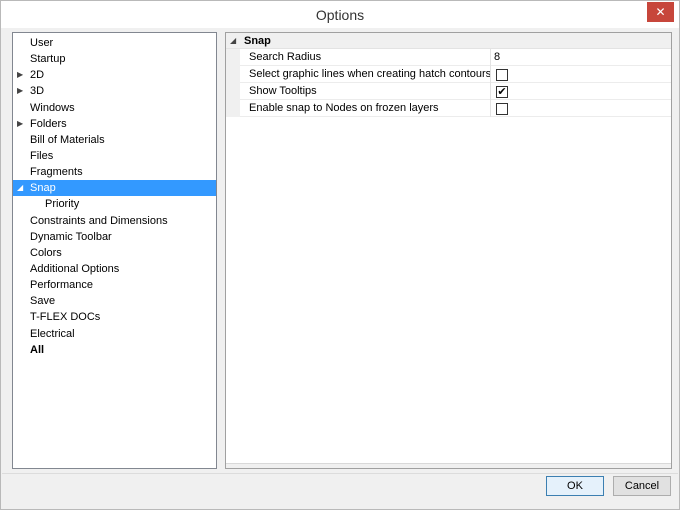  Describe the element at coordinates (285, 57) in the screenshot. I see `property-name: Search Radius` at that location.